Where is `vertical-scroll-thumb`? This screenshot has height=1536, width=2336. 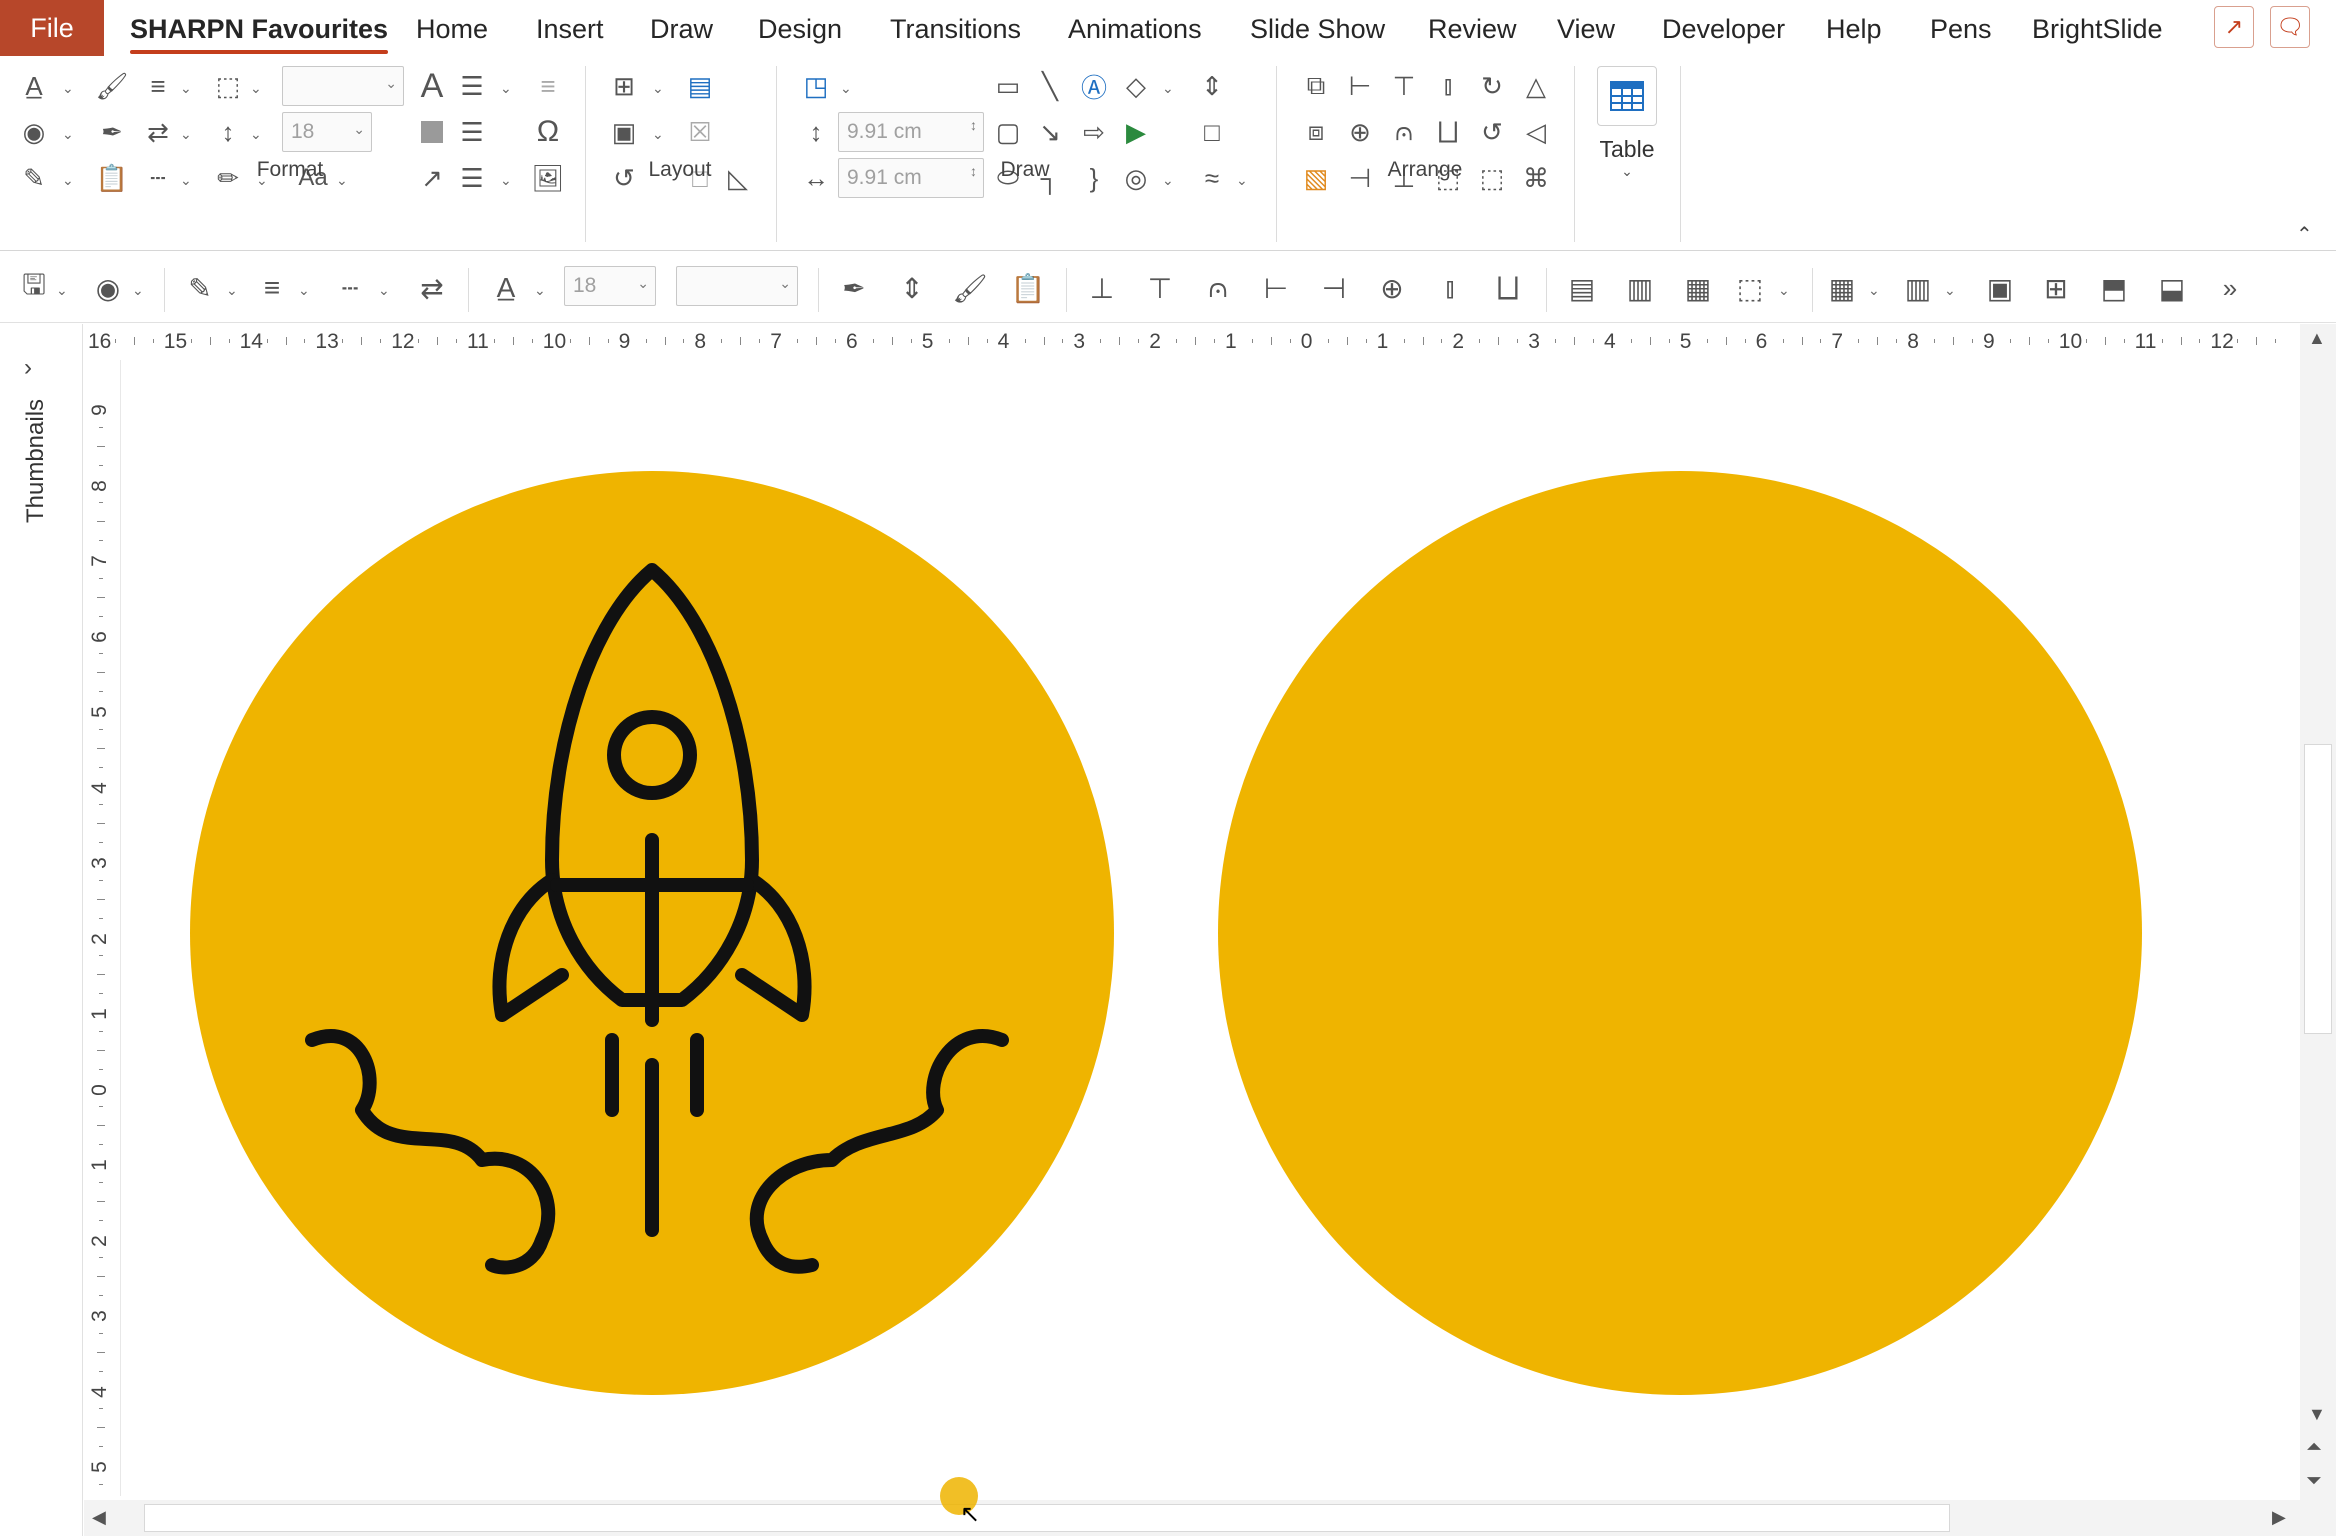
vertical-scroll-thumb is located at coordinates (2318, 889).